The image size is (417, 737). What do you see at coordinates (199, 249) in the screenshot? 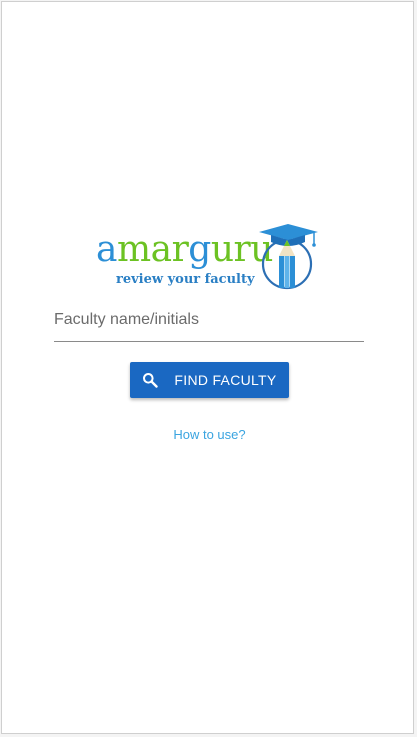
I see `logo-word-part: g` at bounding box center [199, 249].